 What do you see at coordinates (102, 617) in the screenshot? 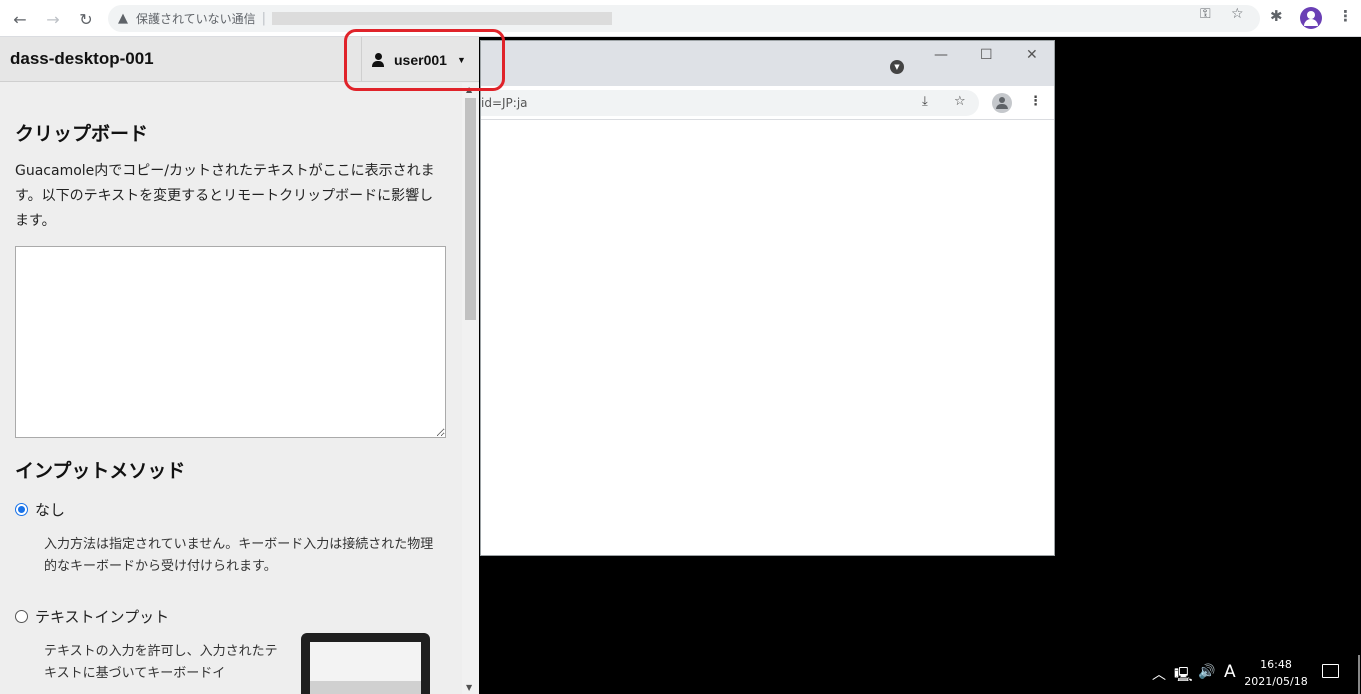
I see `option-text-label: テキストインプット` at bounding box center [102, 617].